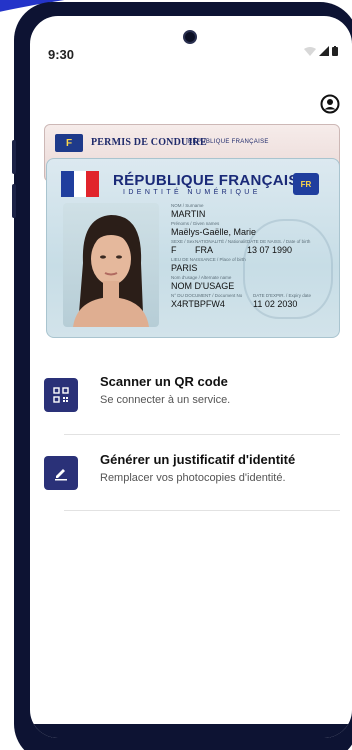 Image resolution: width=352 pixels, height=750 pixels. What do you see at coordinates (188, 214) in the screenshot?
I see `surname-value: MARTIN` at bounding box center [188, 214].